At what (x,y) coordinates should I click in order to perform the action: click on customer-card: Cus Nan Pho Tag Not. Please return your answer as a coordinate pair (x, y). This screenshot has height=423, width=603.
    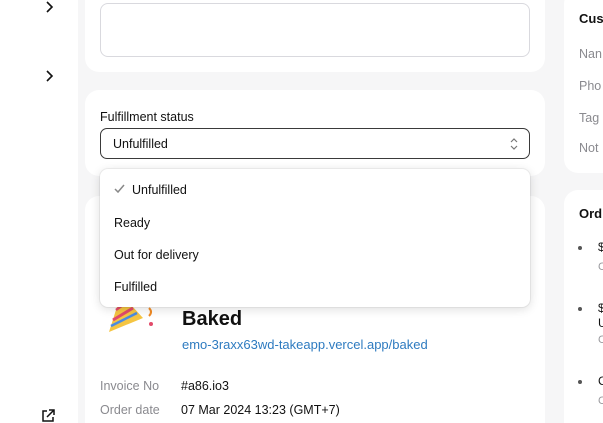
    Looking at the image, I should click on (583, 86).